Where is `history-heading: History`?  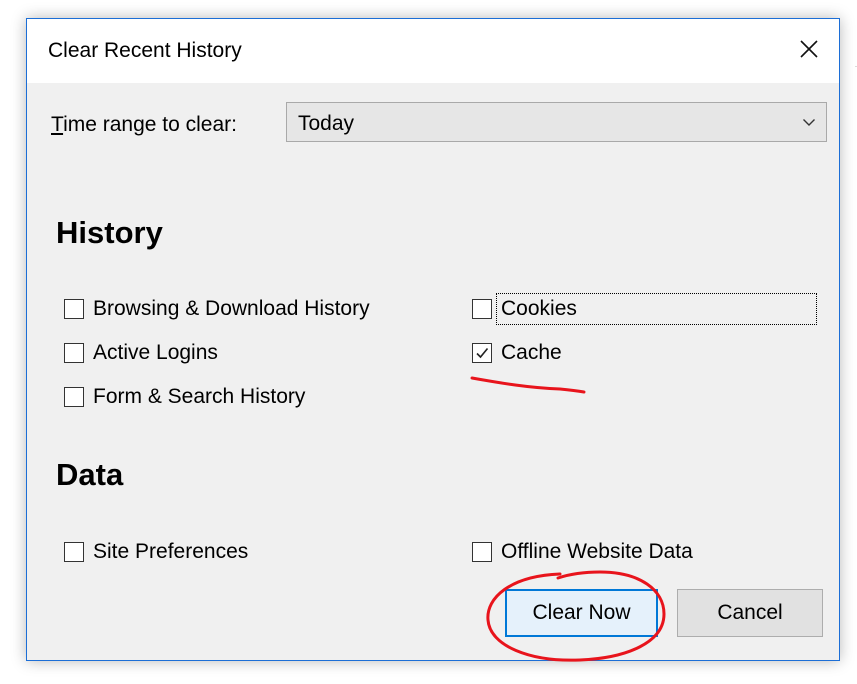 history-heading: History is located at coordinates (109, 232).